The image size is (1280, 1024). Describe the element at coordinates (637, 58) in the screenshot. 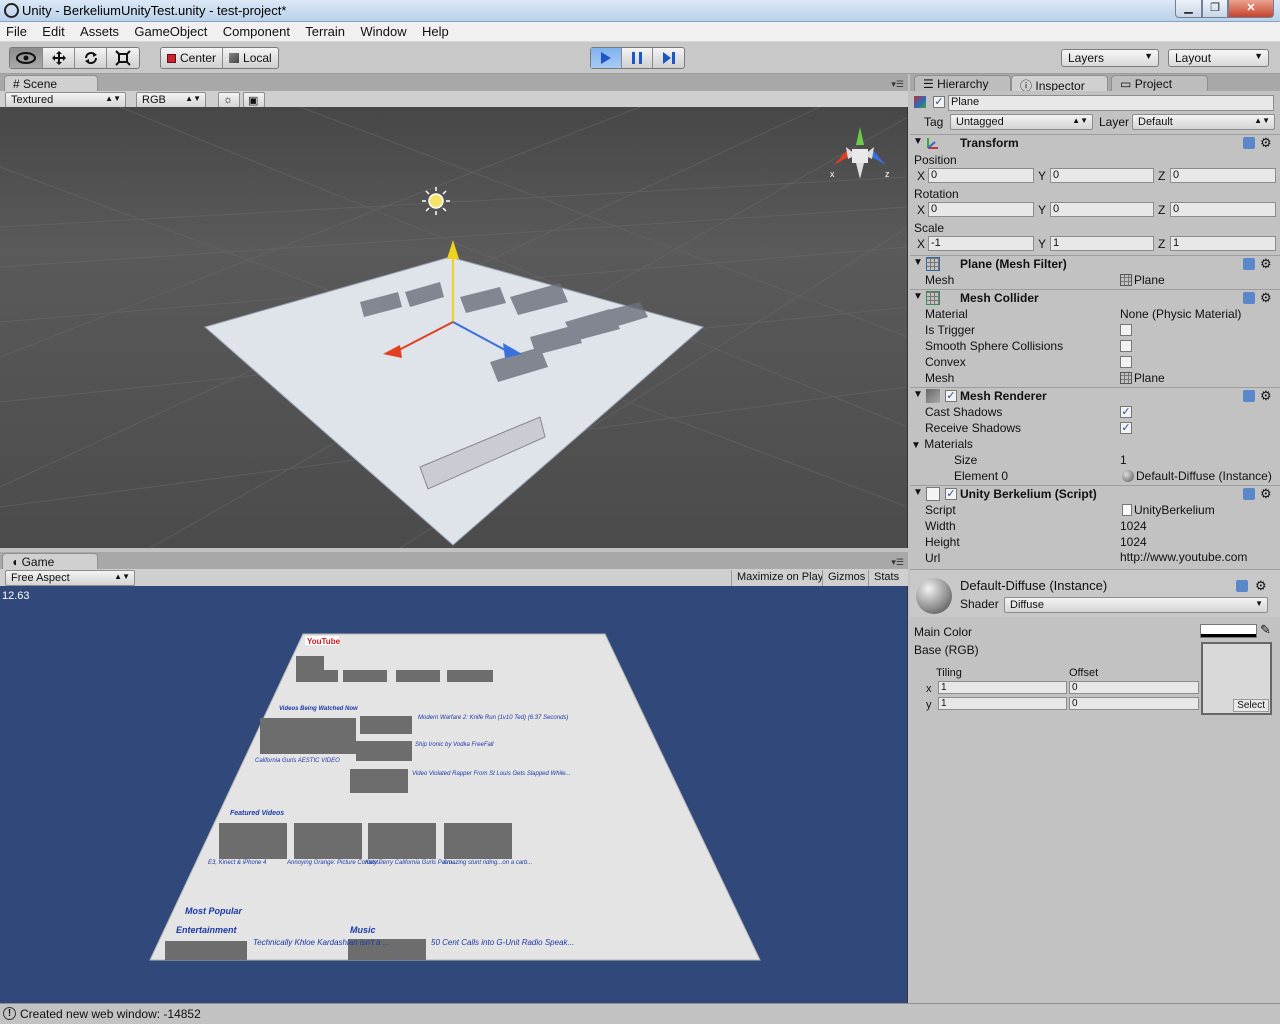

I see `pause-button` at that location.